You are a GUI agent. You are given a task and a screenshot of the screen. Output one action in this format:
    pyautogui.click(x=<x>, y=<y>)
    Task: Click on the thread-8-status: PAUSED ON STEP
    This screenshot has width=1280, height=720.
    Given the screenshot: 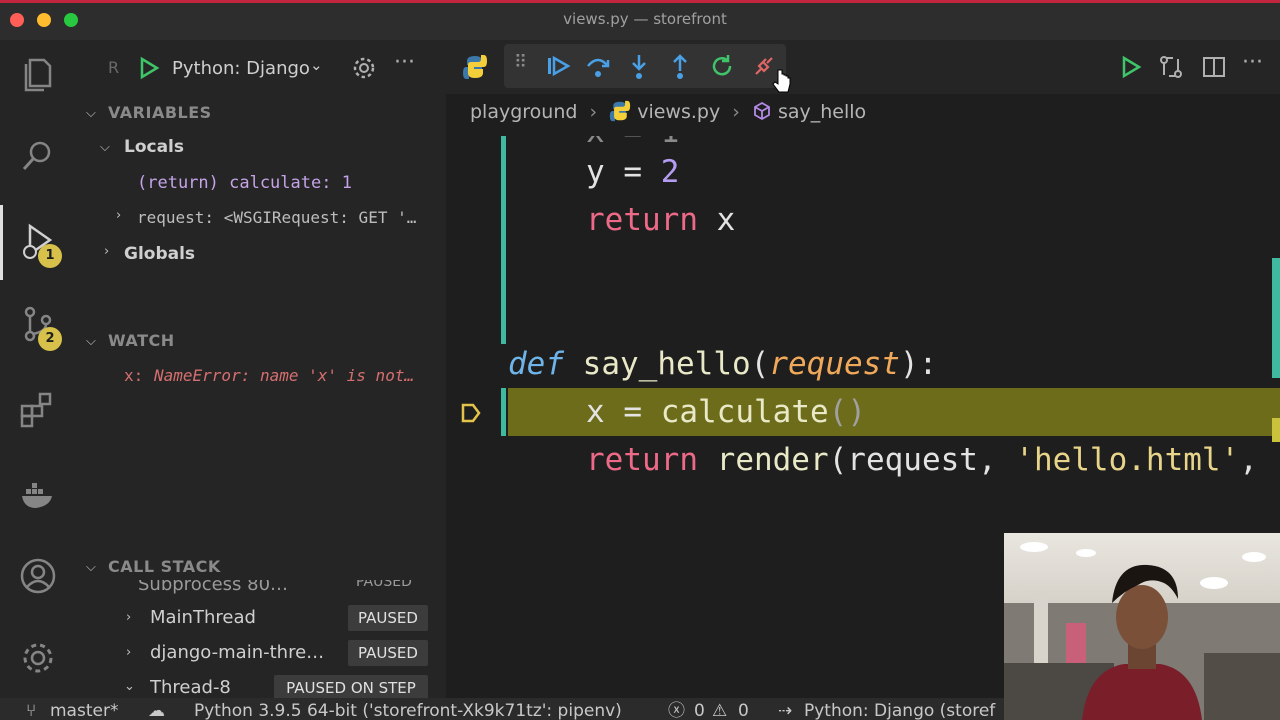 What is the action you would take?
    pyautogui.click(x=351, y=686)
    